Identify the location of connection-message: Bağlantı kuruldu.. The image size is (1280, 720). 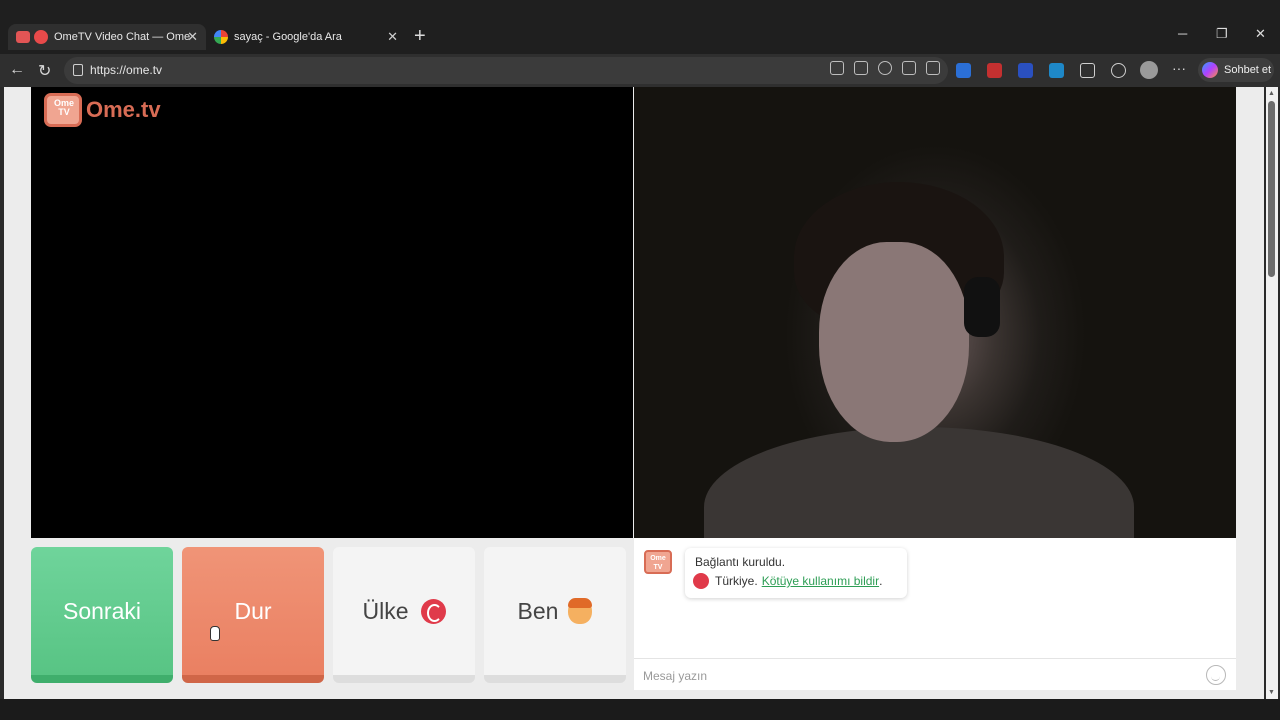
(740, 562).